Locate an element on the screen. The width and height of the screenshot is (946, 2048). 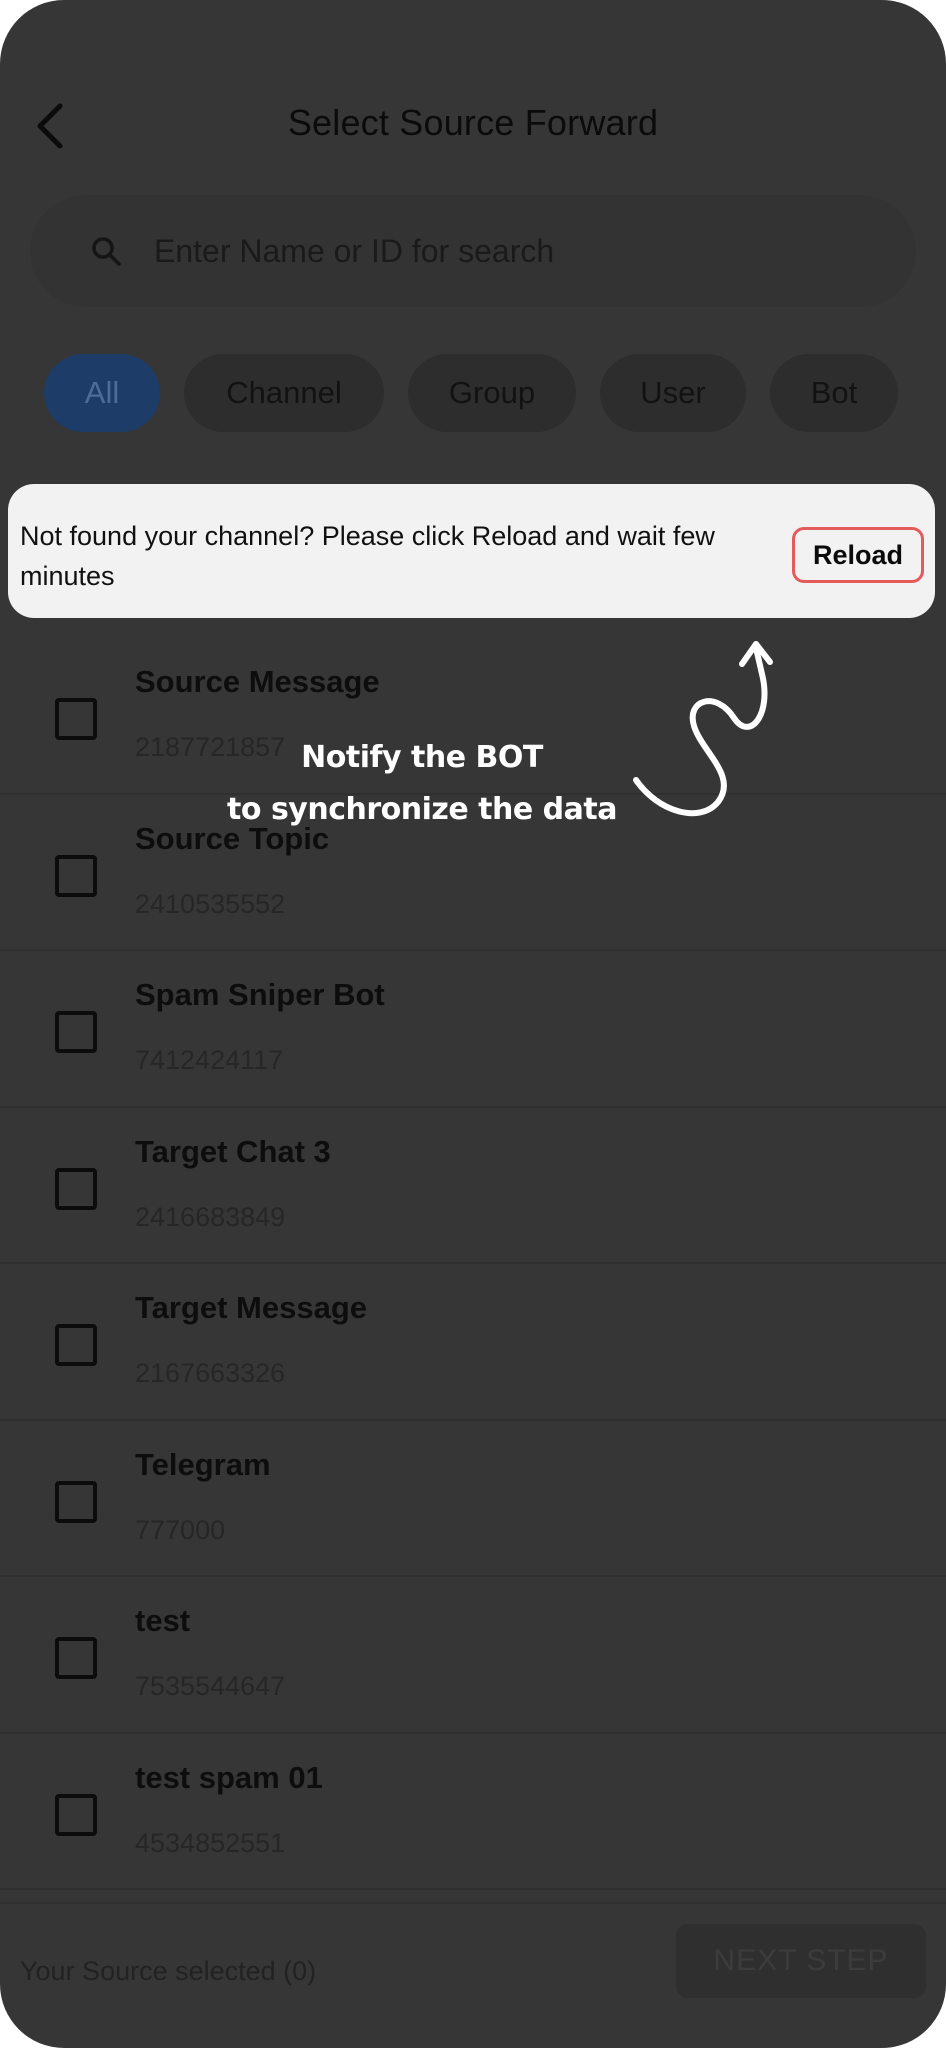
chip-group: Group is located at coordinates (492, 393).